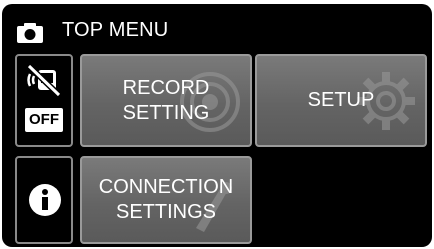 The image size is (434, 249). I want to click on connection-settings-button: CONNECTION SETTINGS, so click(166, 200).